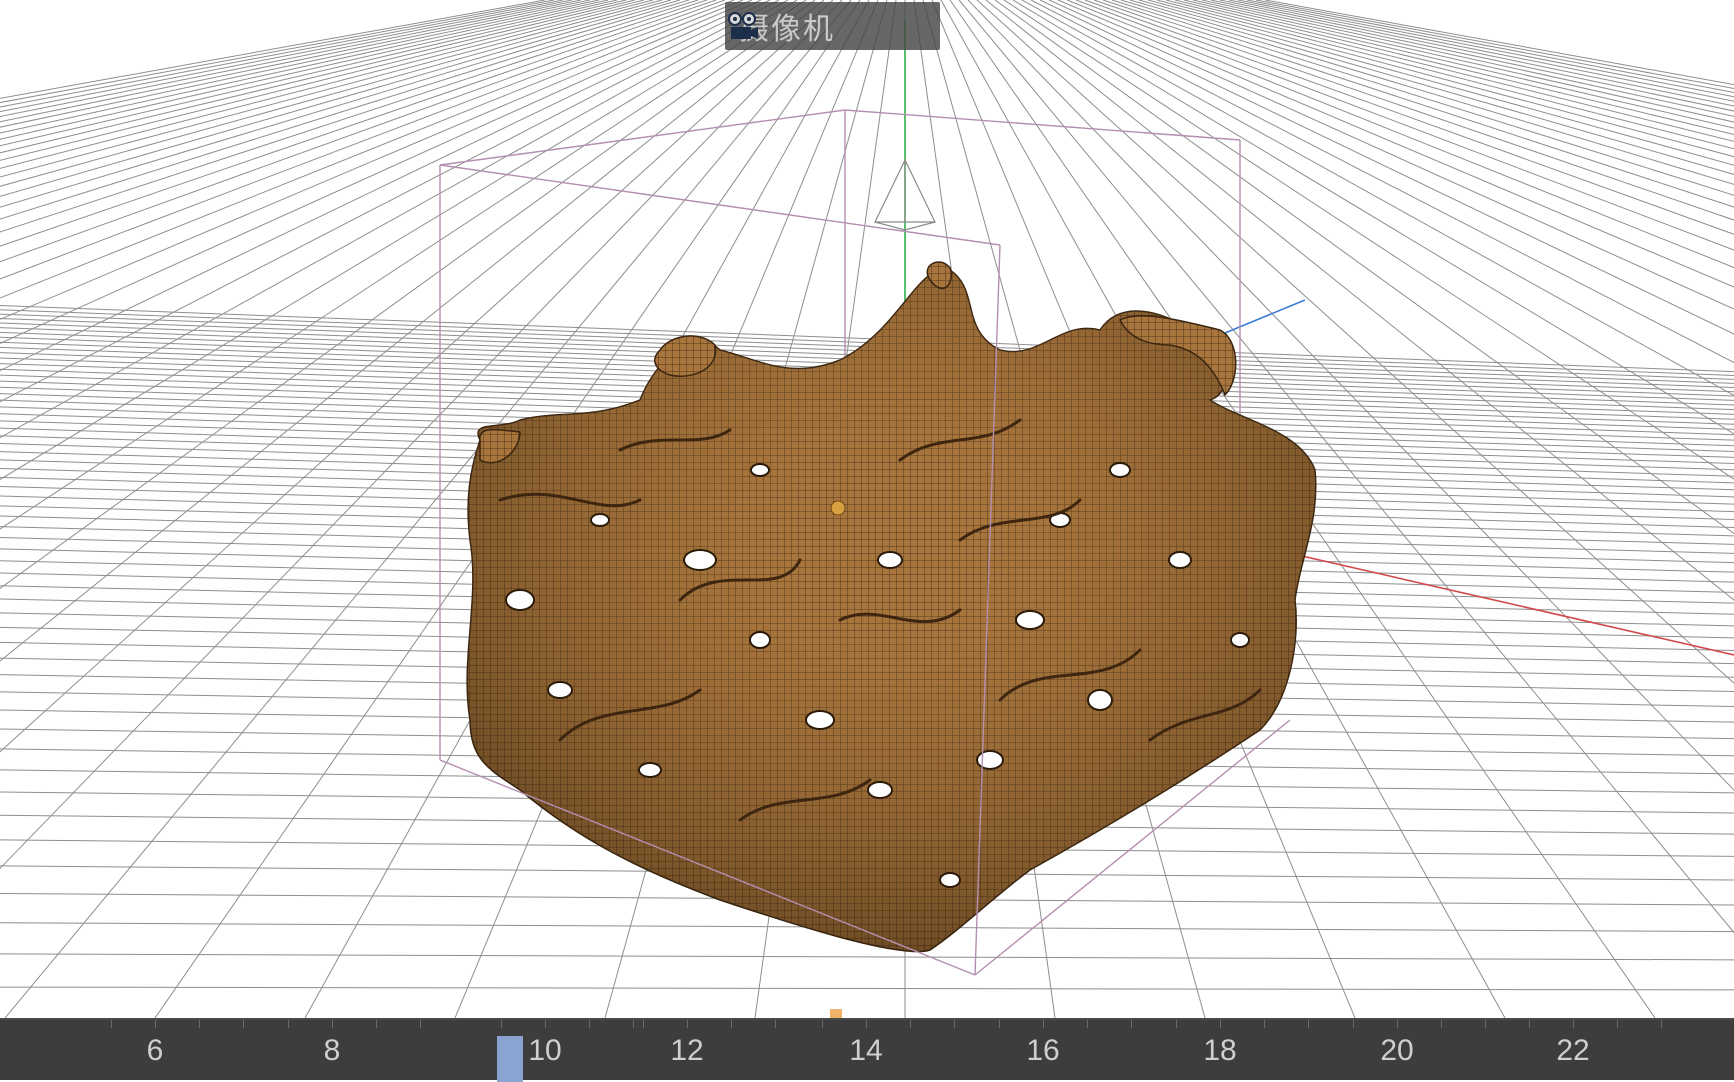  What do you see at coordinates (1397, 1050) in the screenshot?
I see `timeline-tick-label: 20` at bounding box center [1397, 1050].